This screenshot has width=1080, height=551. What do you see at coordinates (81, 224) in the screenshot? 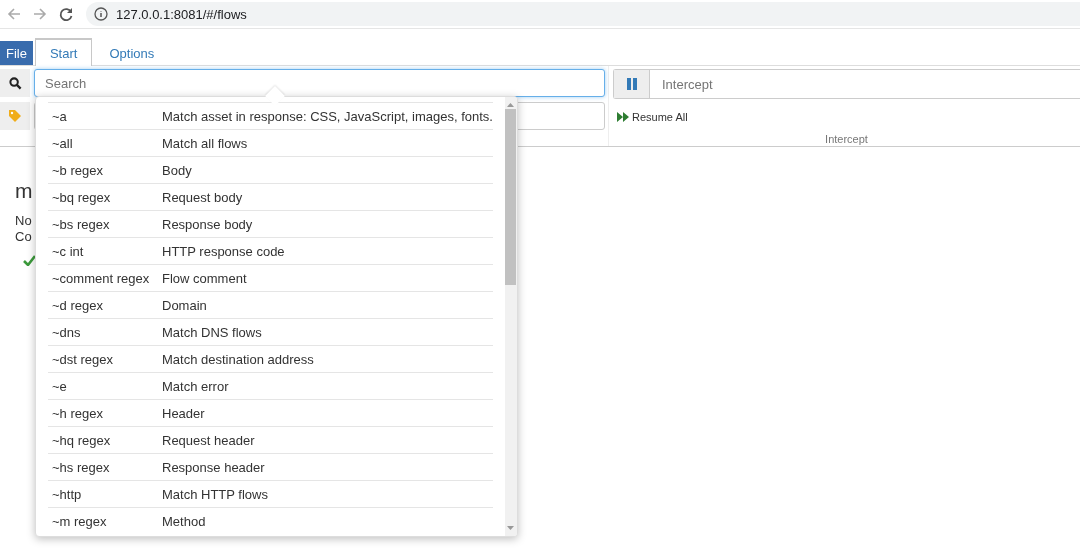
I see `filter-expression: ~bs regex` at bounding box center [81, 224].